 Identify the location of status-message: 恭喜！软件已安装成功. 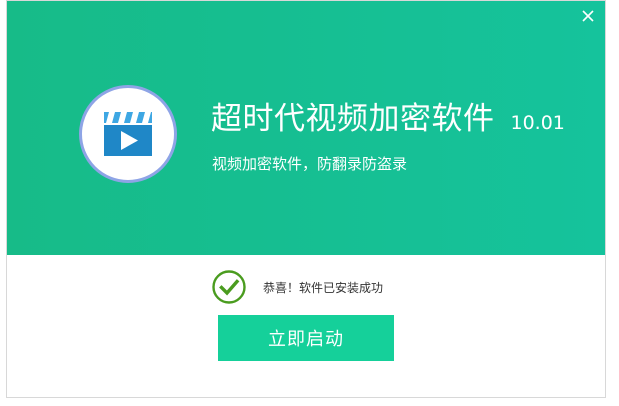
(323, 287).